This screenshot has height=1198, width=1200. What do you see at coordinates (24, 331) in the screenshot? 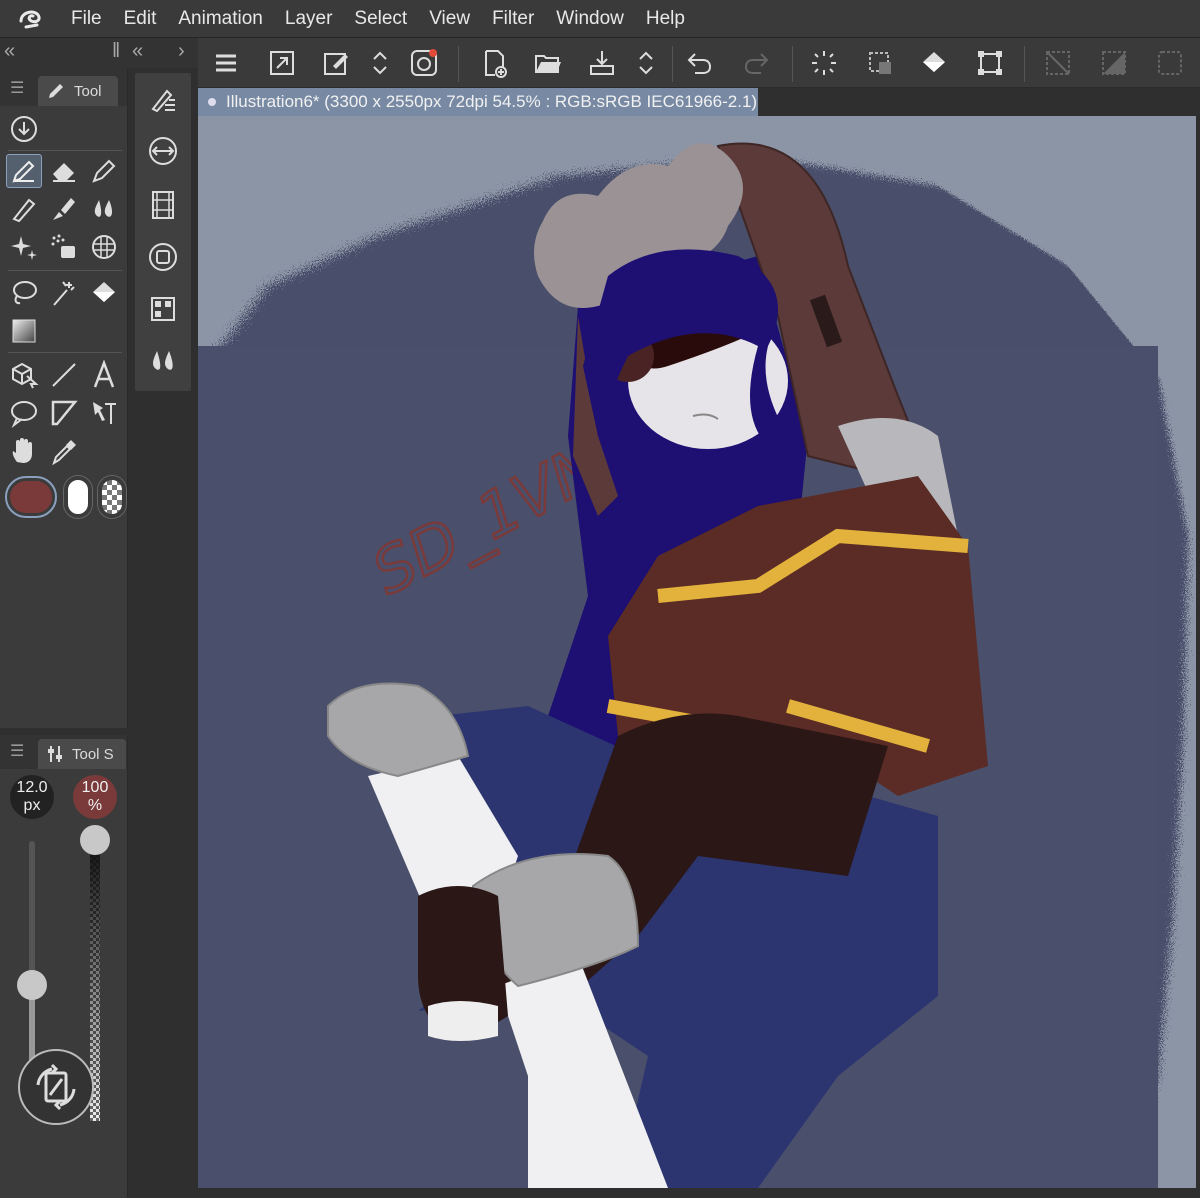
I see `gradient-icon` at bounding box center [24, 331].